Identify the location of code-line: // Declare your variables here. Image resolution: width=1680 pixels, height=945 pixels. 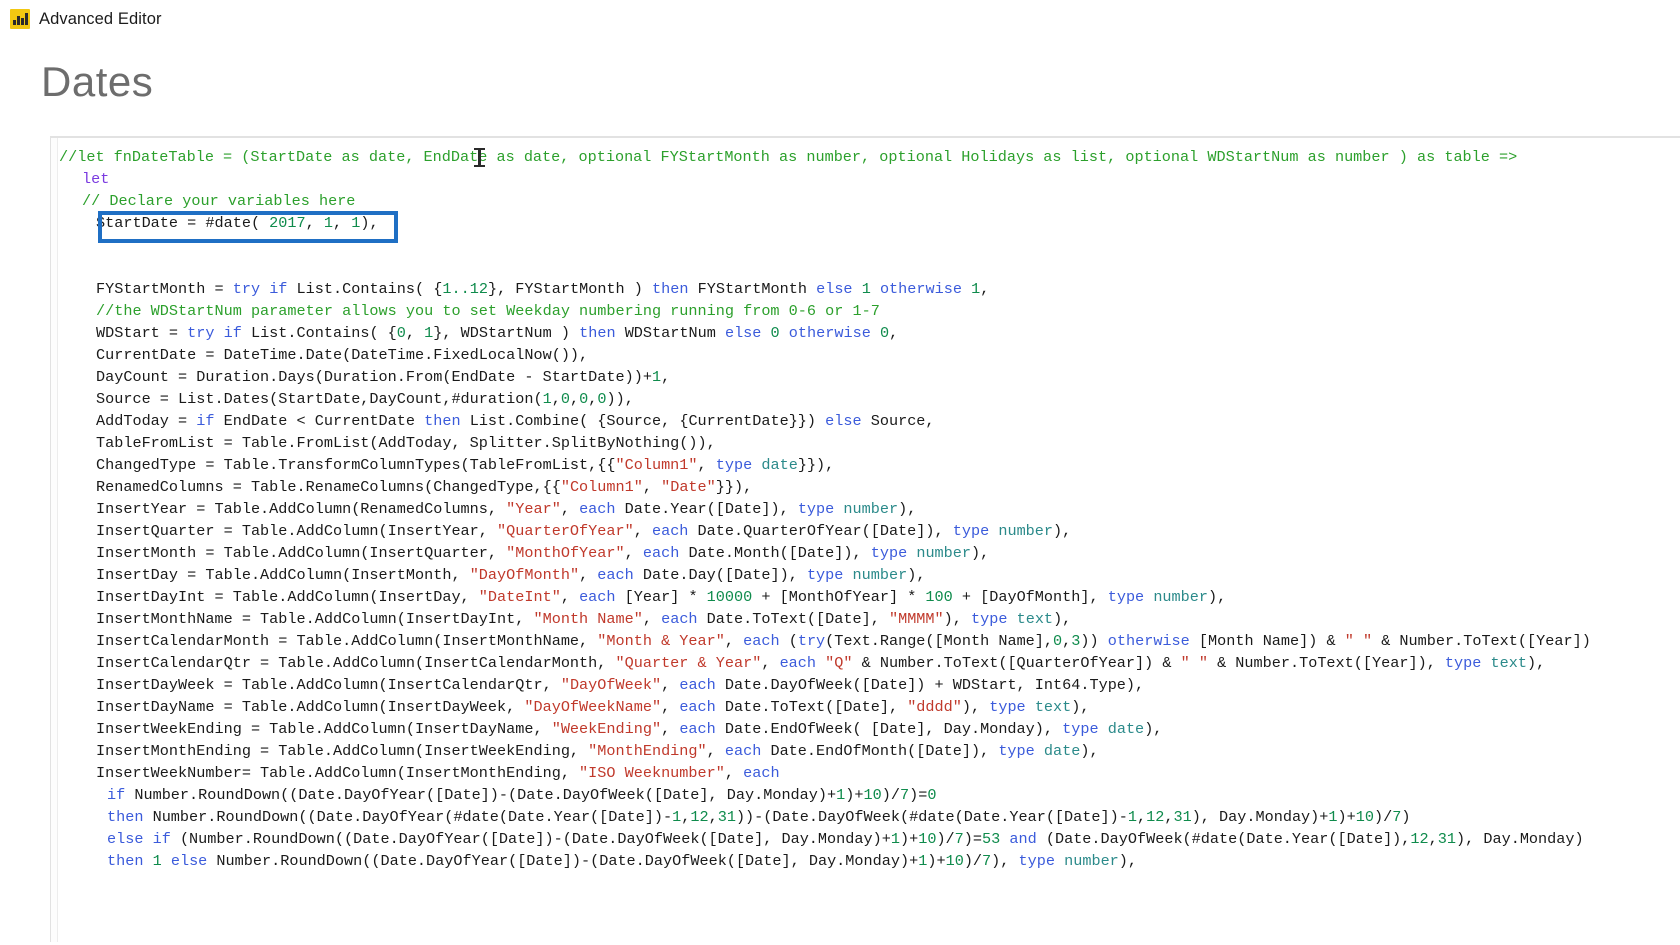
(869, 201).